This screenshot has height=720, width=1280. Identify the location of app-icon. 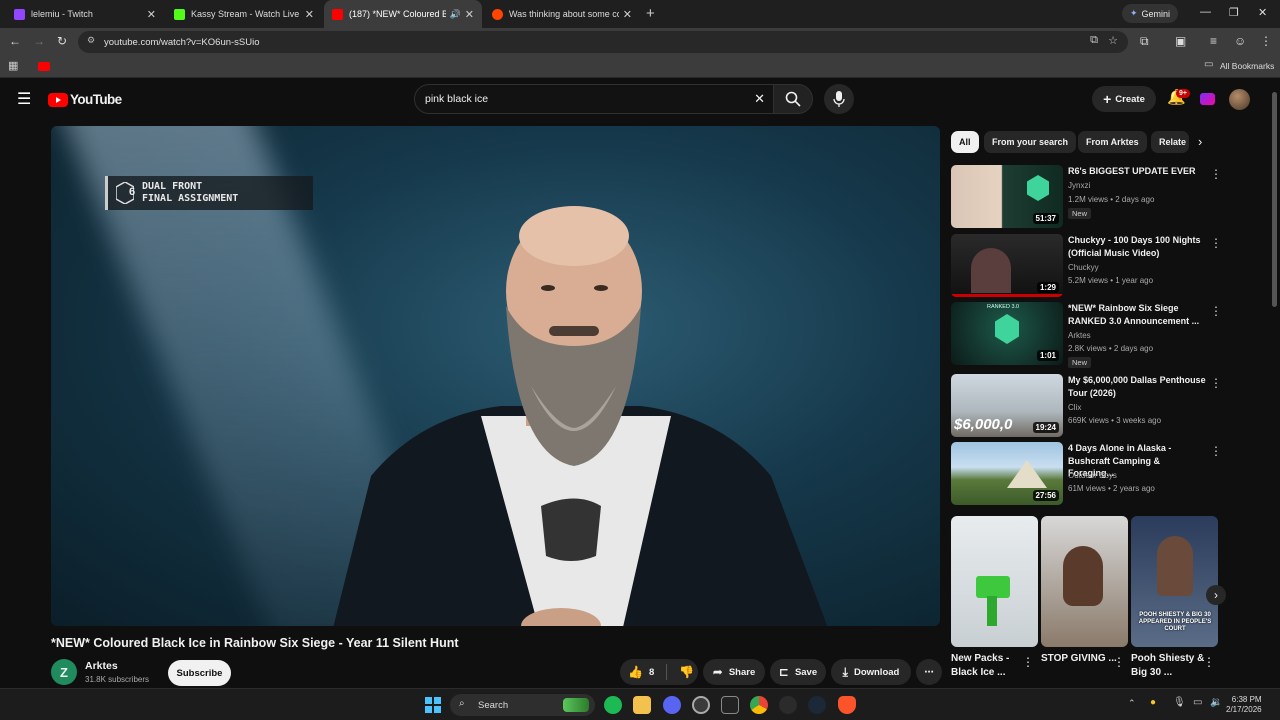
(788, 705).